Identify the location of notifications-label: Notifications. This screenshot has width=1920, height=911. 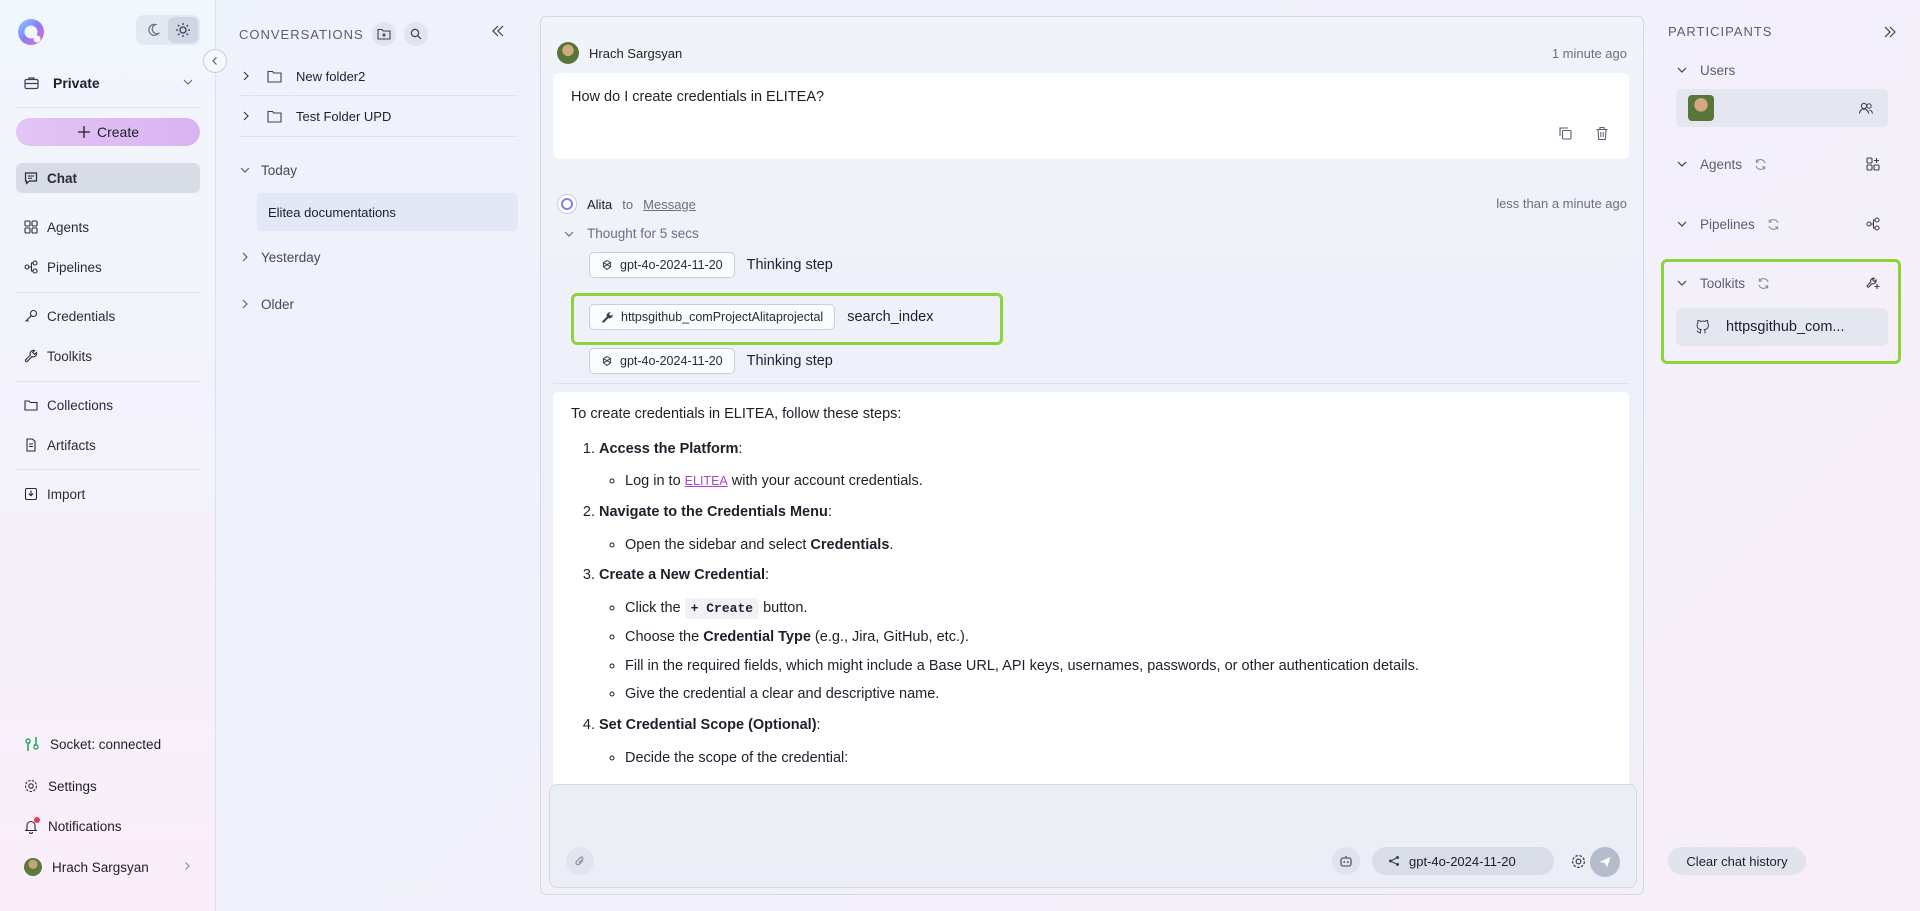
(85, 826).